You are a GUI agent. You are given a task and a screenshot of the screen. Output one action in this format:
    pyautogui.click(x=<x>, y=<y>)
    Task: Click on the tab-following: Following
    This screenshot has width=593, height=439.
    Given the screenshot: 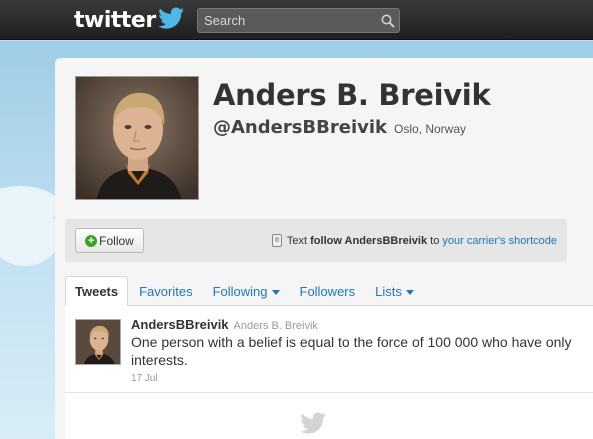 What is the action you would take?
    pyautogui.click(x=246, y=291)
    